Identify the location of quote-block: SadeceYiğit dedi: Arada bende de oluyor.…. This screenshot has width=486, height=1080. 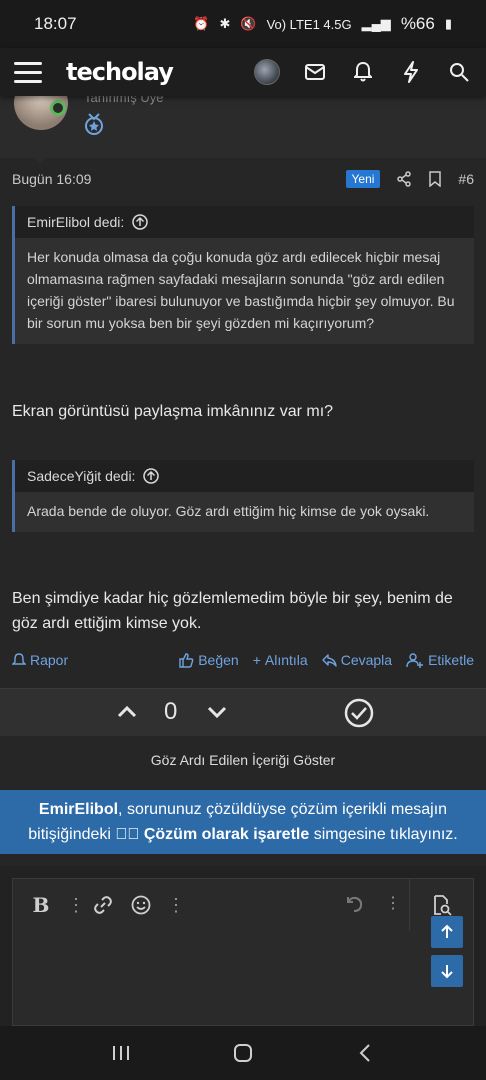
(243, 496).